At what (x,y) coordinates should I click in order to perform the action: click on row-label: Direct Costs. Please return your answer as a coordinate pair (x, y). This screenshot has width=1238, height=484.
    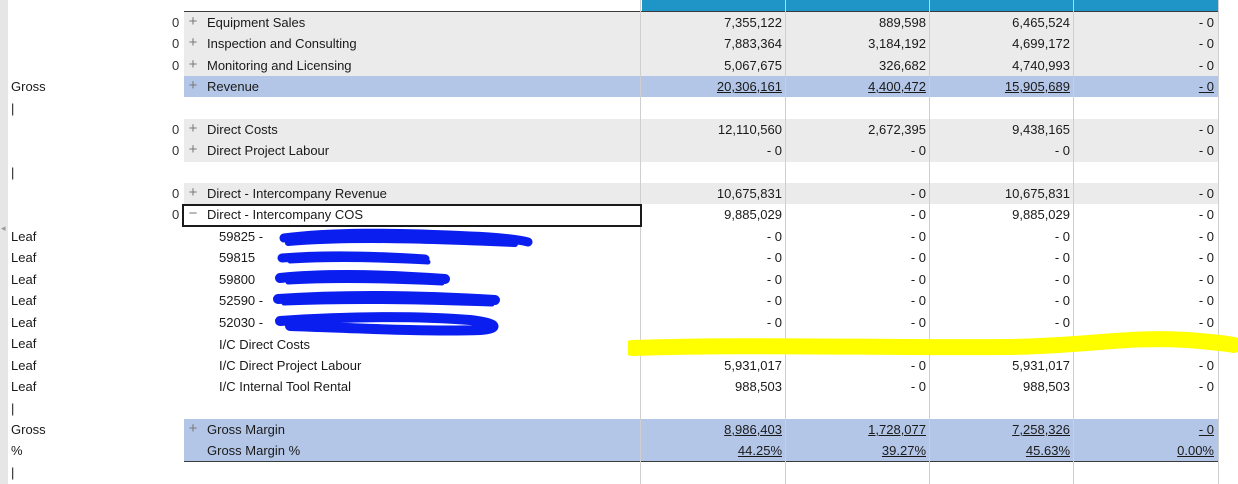
    Looking at the image, I should click on (242, 129).